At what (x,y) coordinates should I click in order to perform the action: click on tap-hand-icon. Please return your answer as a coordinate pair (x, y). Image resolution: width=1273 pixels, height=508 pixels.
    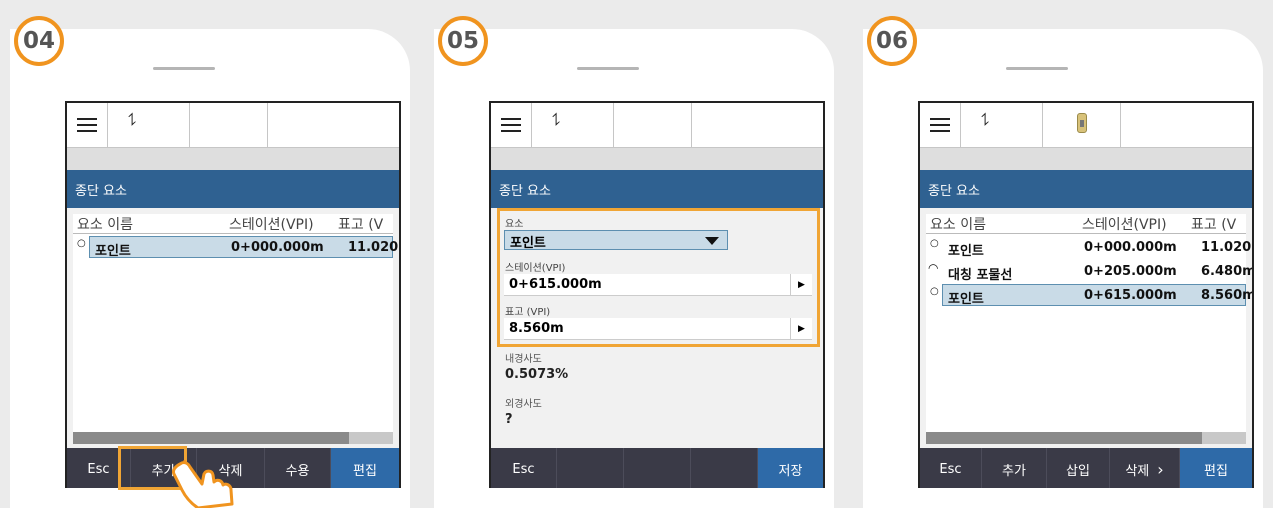
    Looking at the image, I should click on (203, 484).